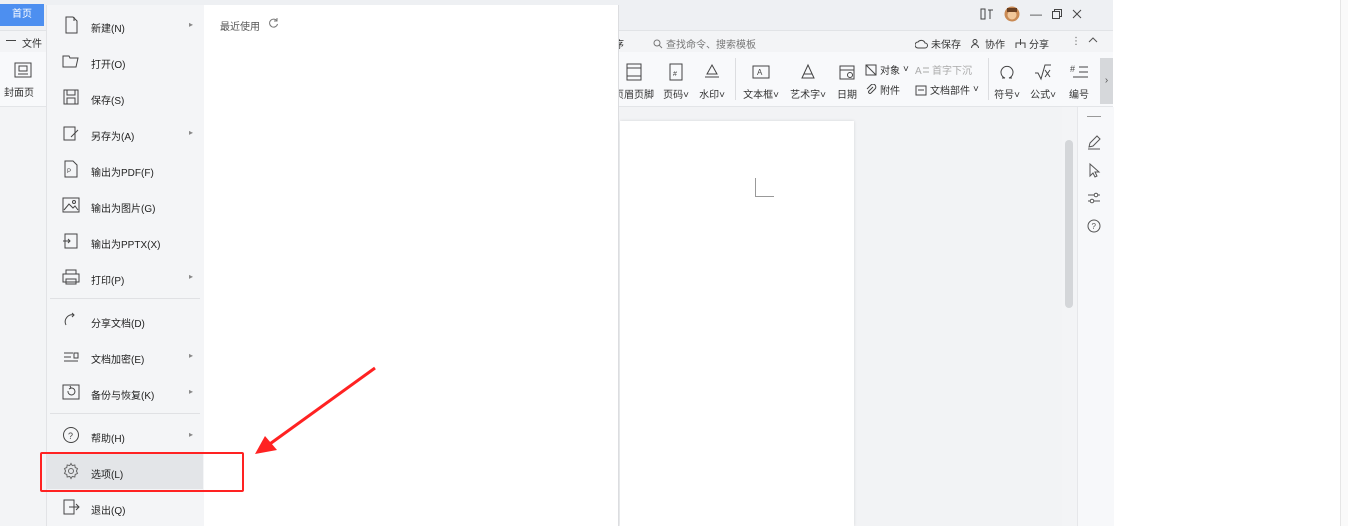  What do you see at coordinates (1004, 95) in the screenshot?
I see `symbol-label: 符号` at bounding box center [1004, 95].